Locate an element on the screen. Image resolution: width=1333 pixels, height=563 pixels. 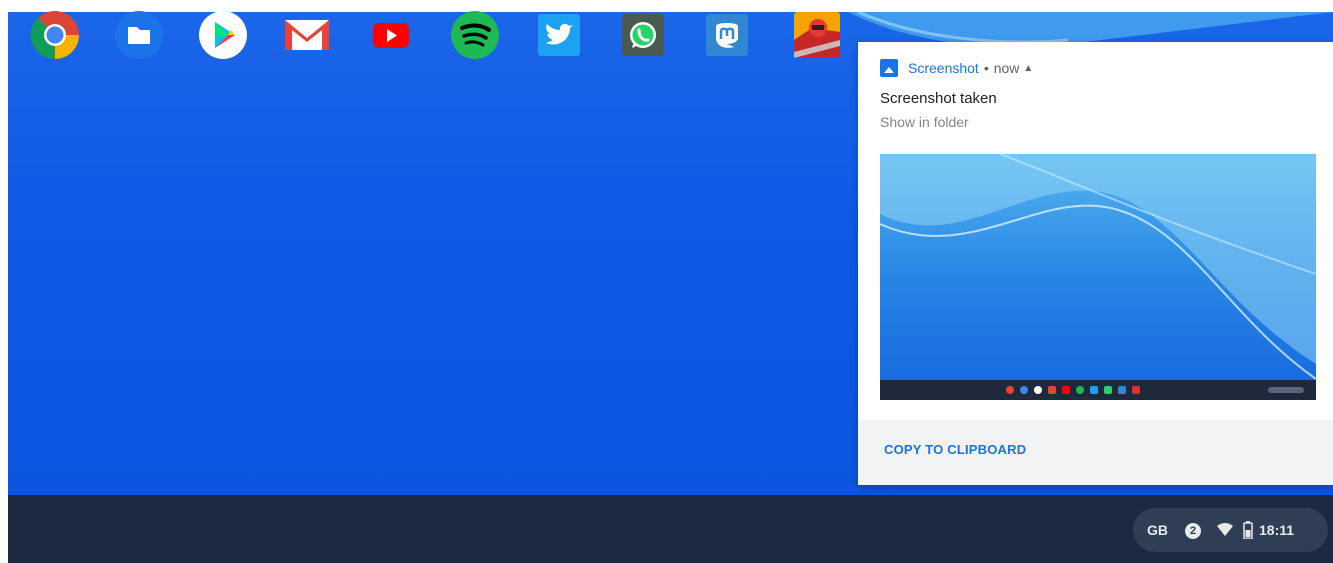
mastodon-icon is located at coordinates (727, 35).